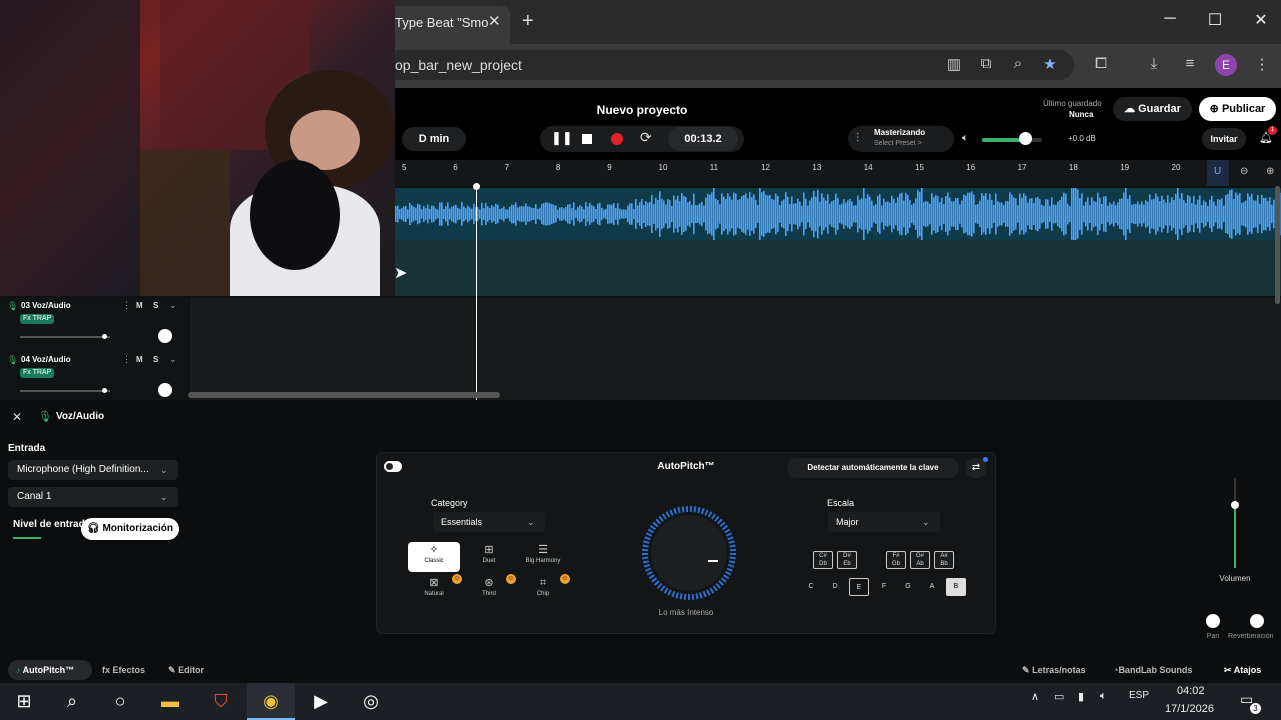  I want to click on playhead, so click(476, 293).